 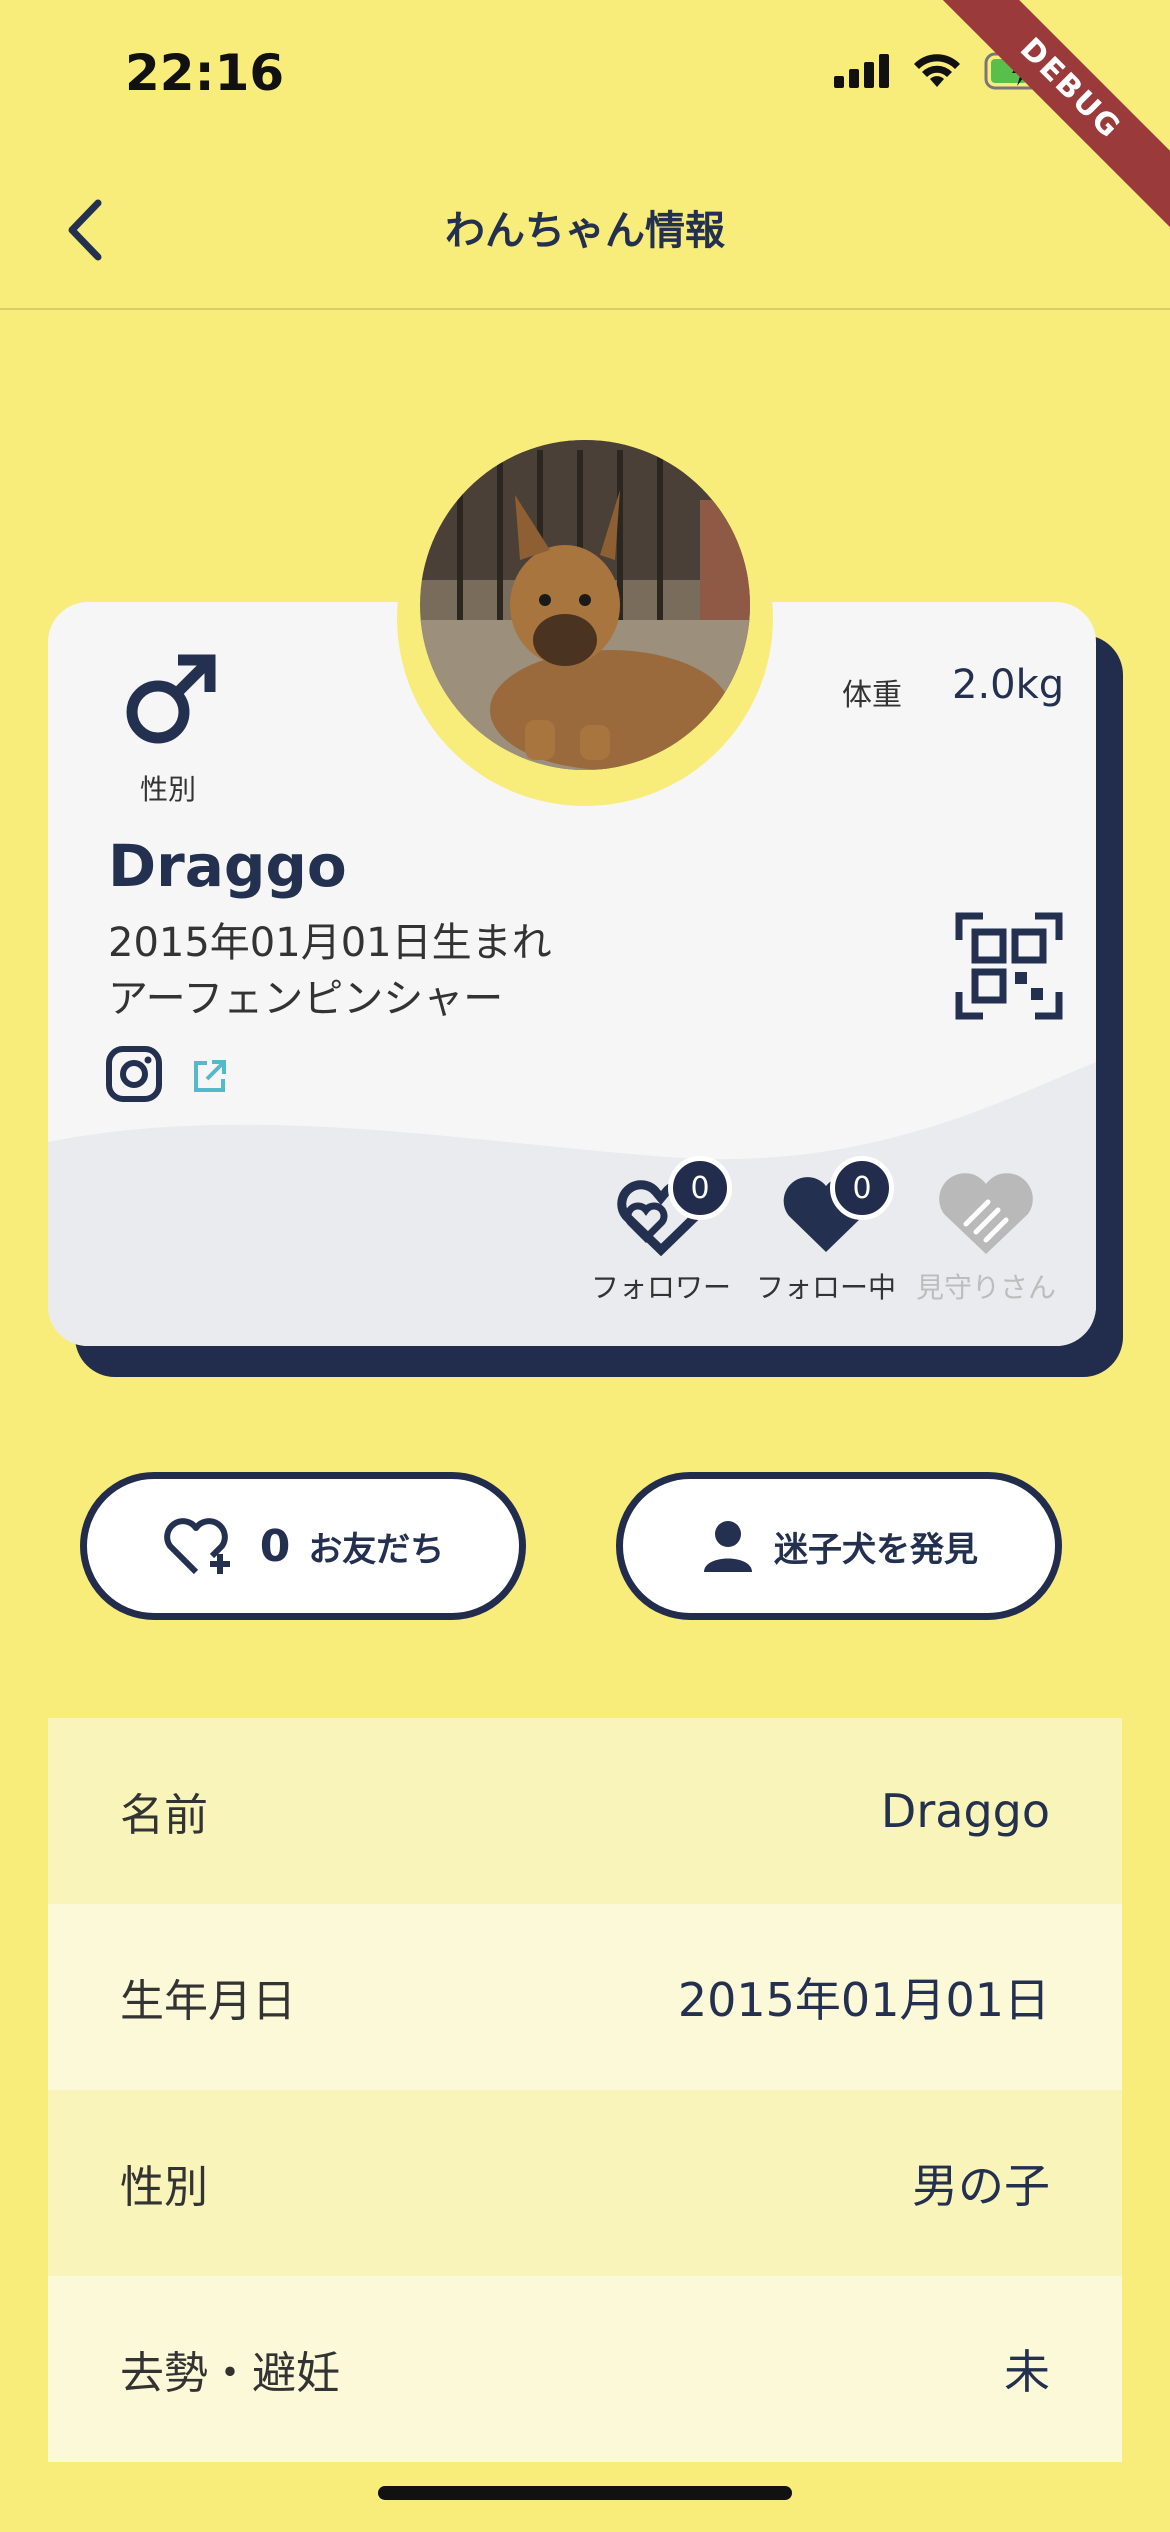 What do you see at coordinates (861, 71) in the screenshot?
I see `signal-icon` at bounding box center [861, 71].